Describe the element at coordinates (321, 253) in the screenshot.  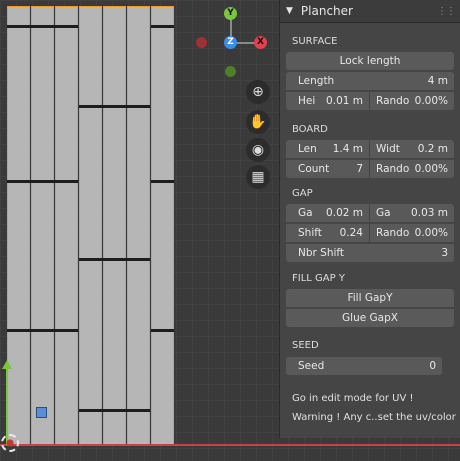
I see `nbr-shift-label: Nbr Shift` at that location.